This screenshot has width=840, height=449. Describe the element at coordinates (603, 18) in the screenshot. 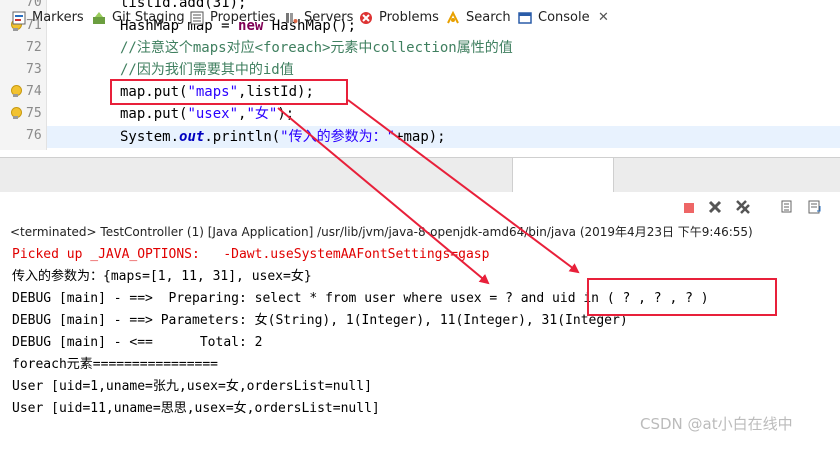

I see `close-icon: ✕` at that location.